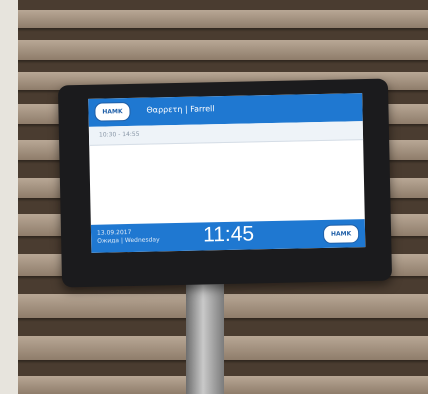  What do you see at coordinates (9, 197) in the screenshot?
I see `window-frame` at bounding box center [9, 197].